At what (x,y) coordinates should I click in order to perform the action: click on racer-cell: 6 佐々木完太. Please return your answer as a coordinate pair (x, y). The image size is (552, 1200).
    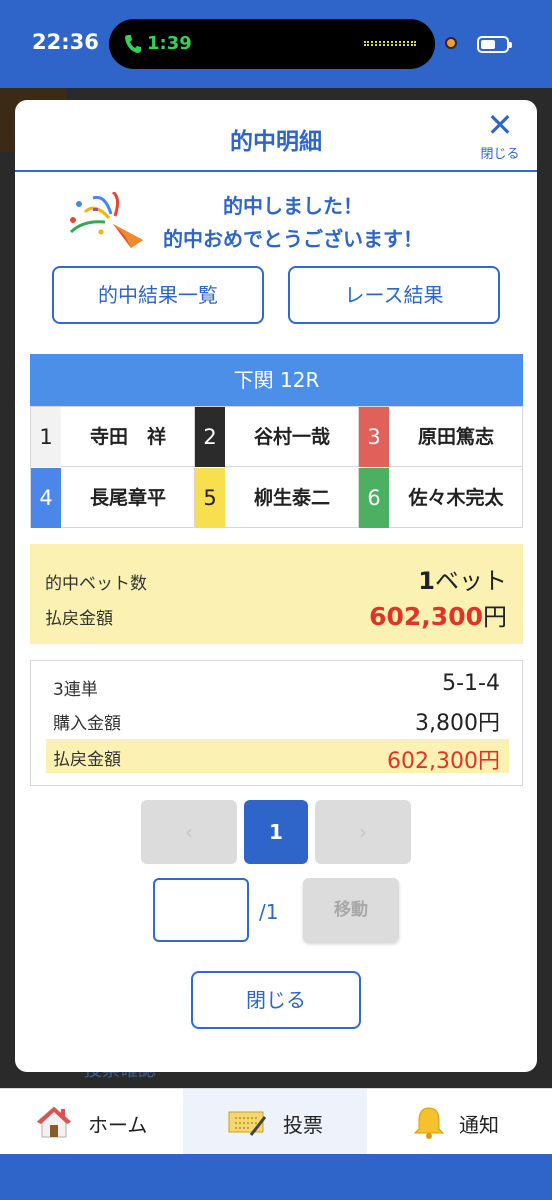
    Looking at the image, I should click on (441, 498).